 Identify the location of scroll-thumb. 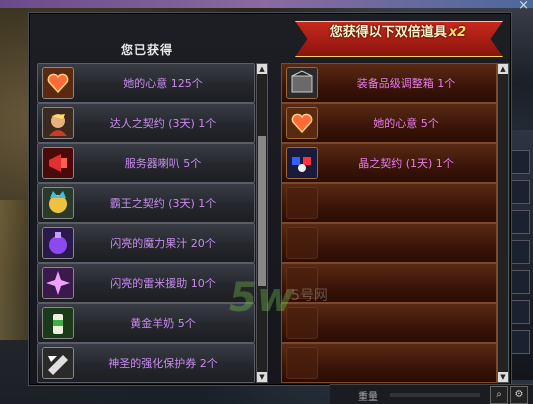
(262, 211).